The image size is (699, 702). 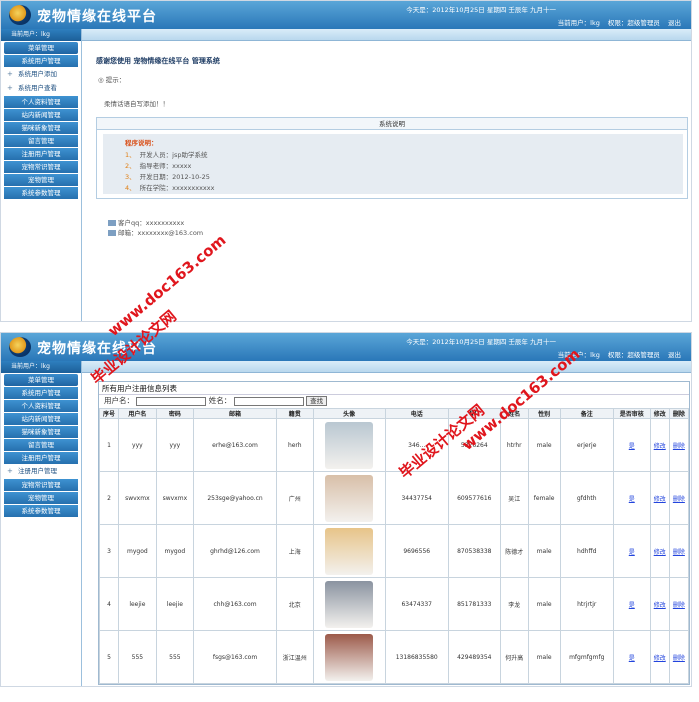 What do you see at coordinates (586, 551) in the screenshot?
I see `cell-remark: hdhffd` at bounding box center [586, 551].